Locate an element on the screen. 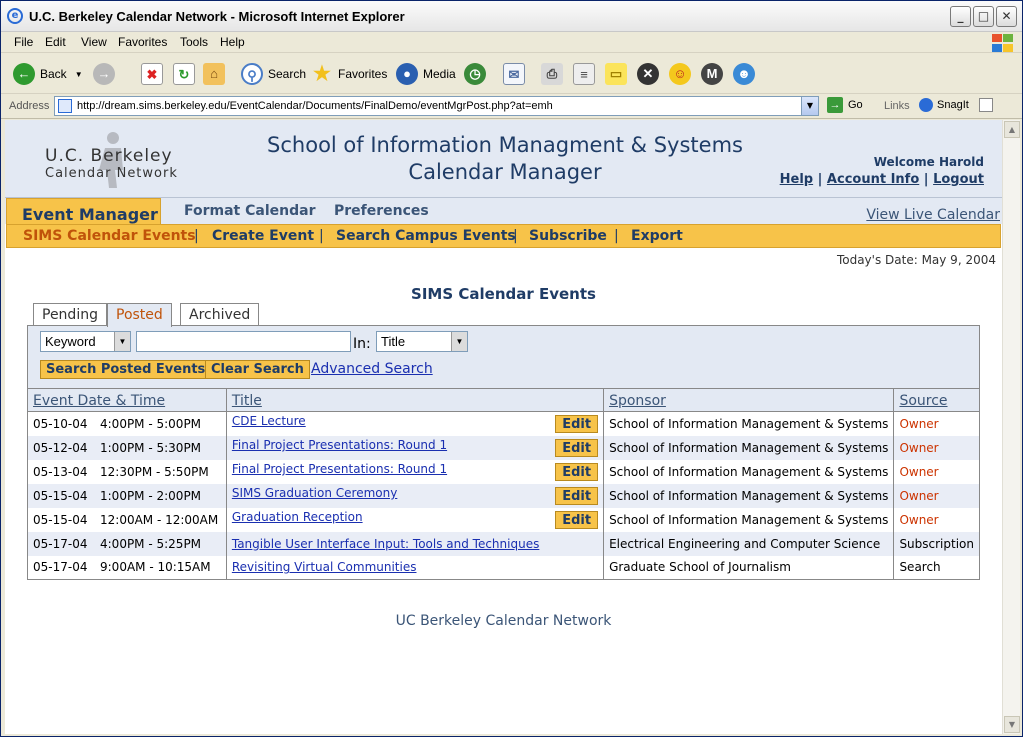  edit-button: ≡ is located at coordinates (586, 74).